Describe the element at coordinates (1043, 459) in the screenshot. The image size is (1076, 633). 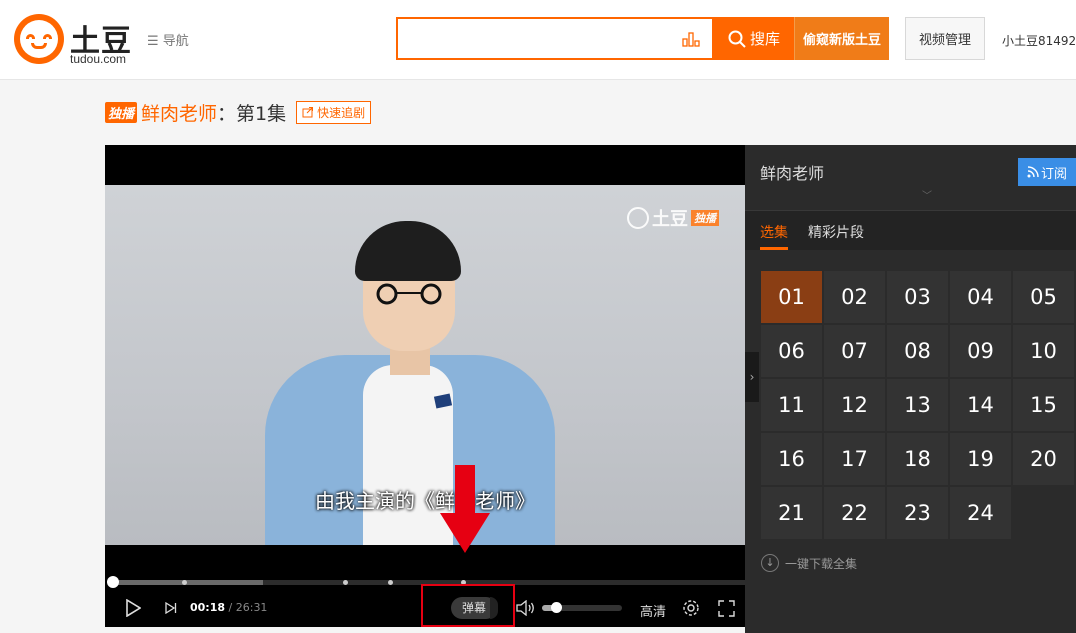
I see `episode-item: 20` at that location.